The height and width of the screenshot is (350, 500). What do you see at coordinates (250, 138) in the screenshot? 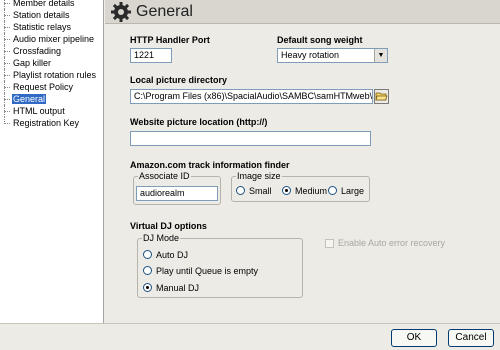
I see `website-field` at bounding box center [250, 138].